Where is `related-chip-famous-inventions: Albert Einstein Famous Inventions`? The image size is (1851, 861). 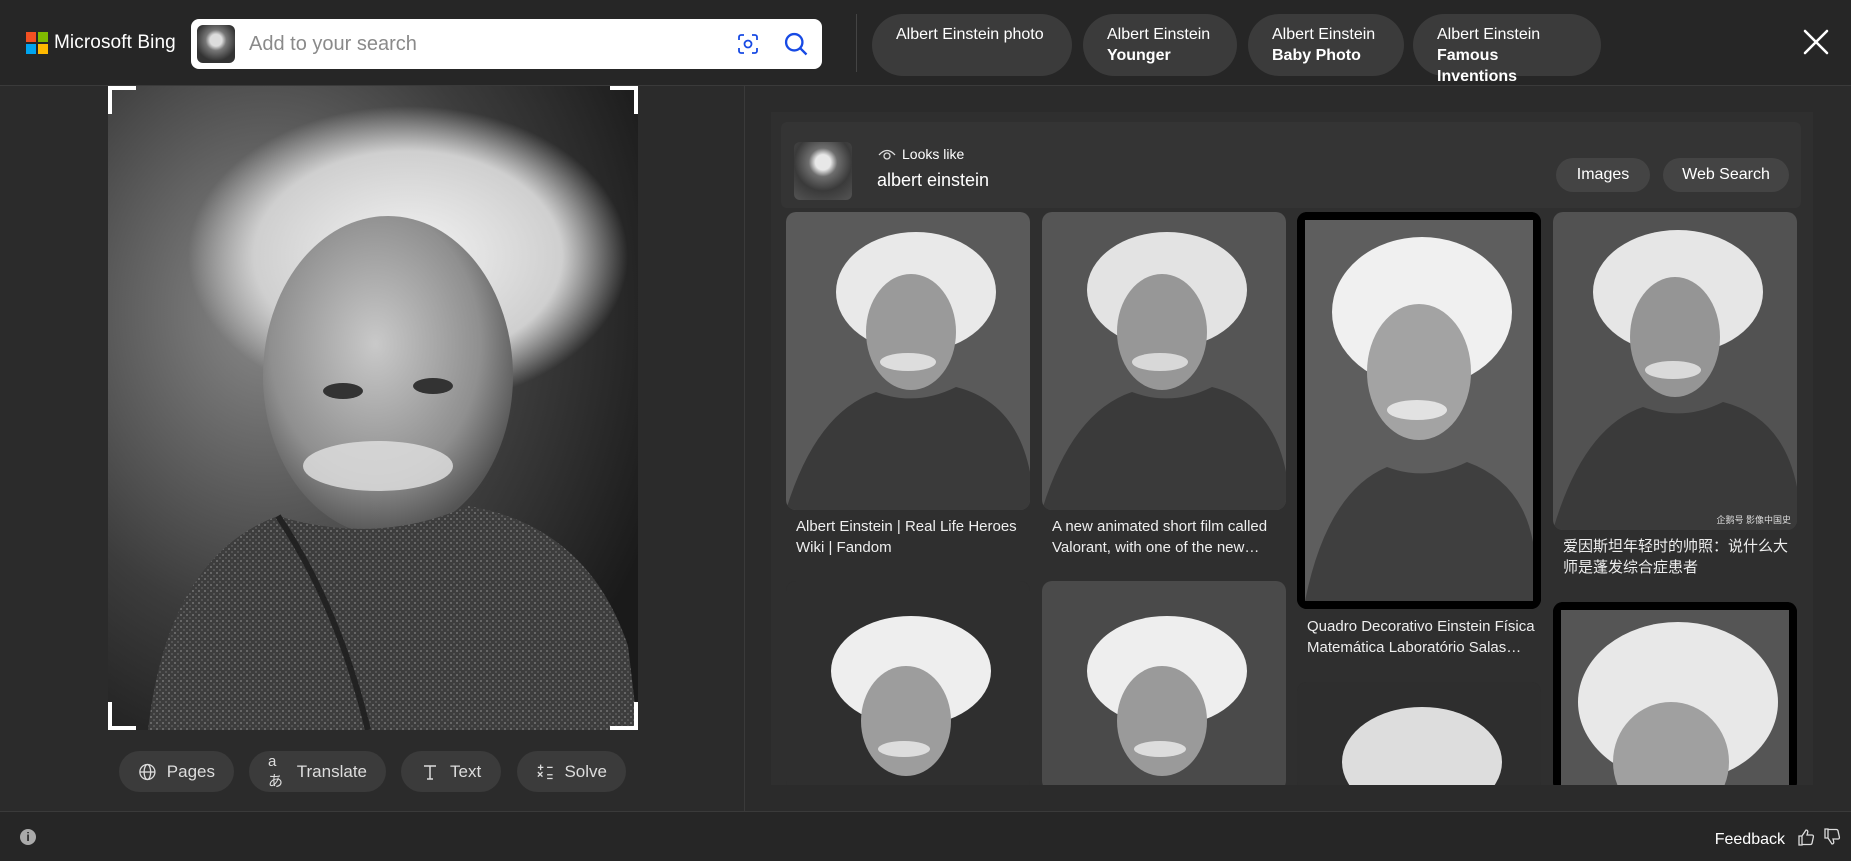
related-chip-famous-inventions: Albert Einstein Famous Inventions is located at coordinates (1507, 49).